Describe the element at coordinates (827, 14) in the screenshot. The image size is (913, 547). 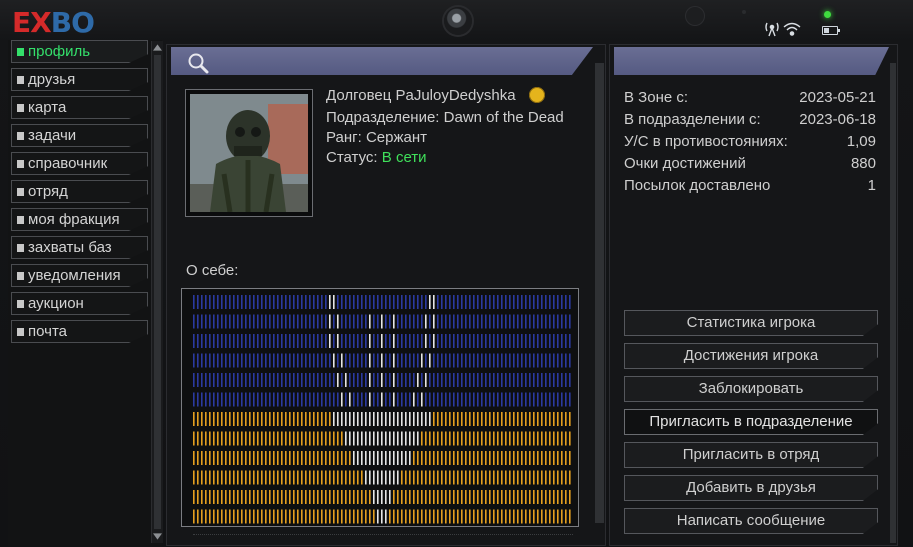
I see `power-led` at that location.